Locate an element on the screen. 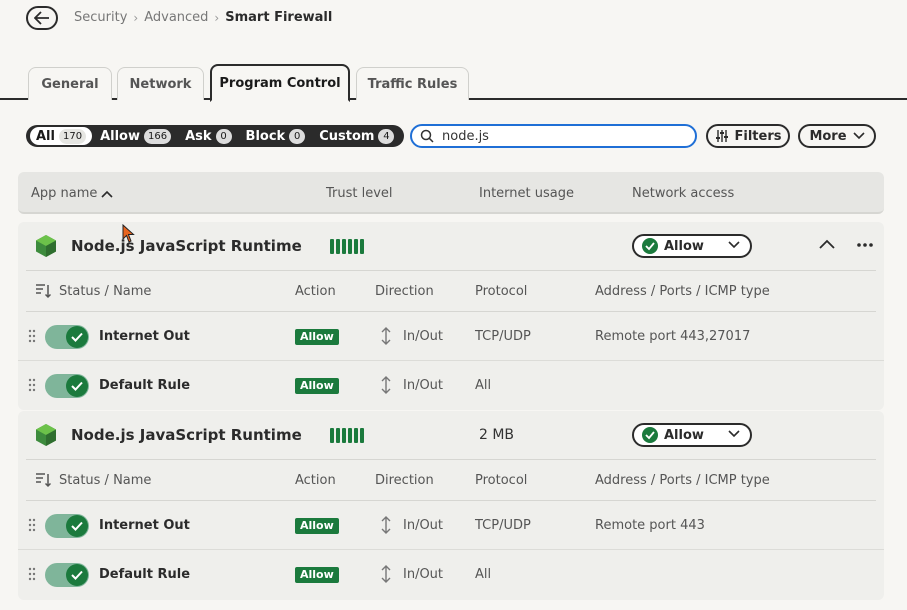 This screenshot has width=907, height=610. more-dots-icon is located at coordinates (865, 245).